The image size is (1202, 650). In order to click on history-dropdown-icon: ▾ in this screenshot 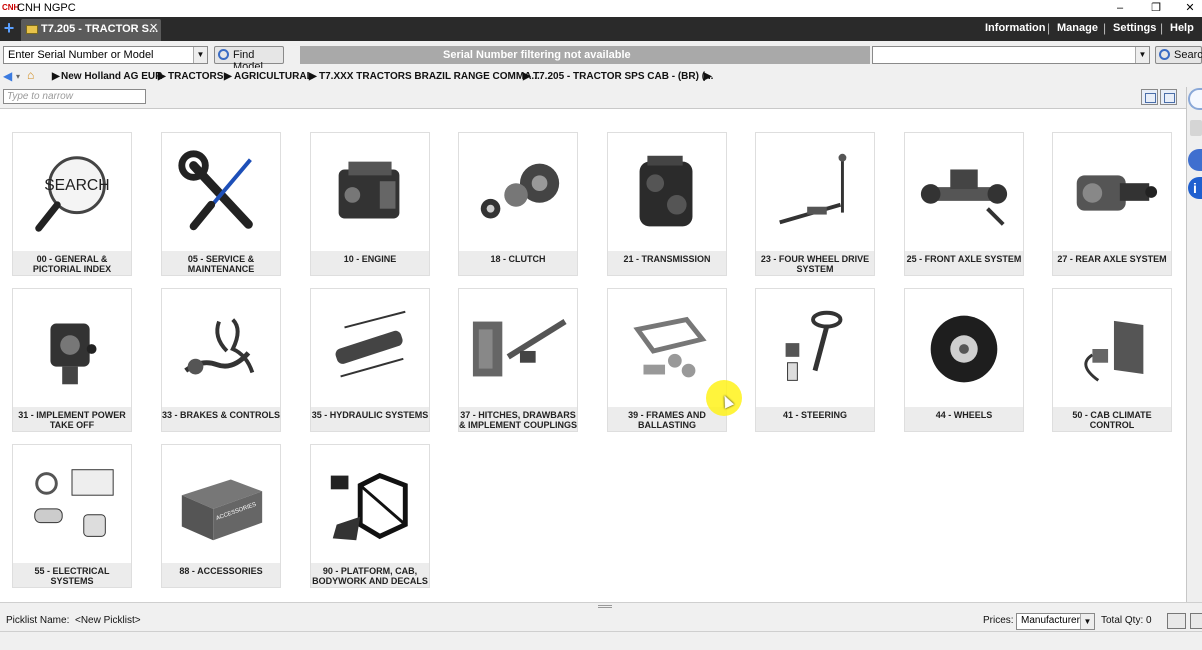, I will do `click(18, 76)`.